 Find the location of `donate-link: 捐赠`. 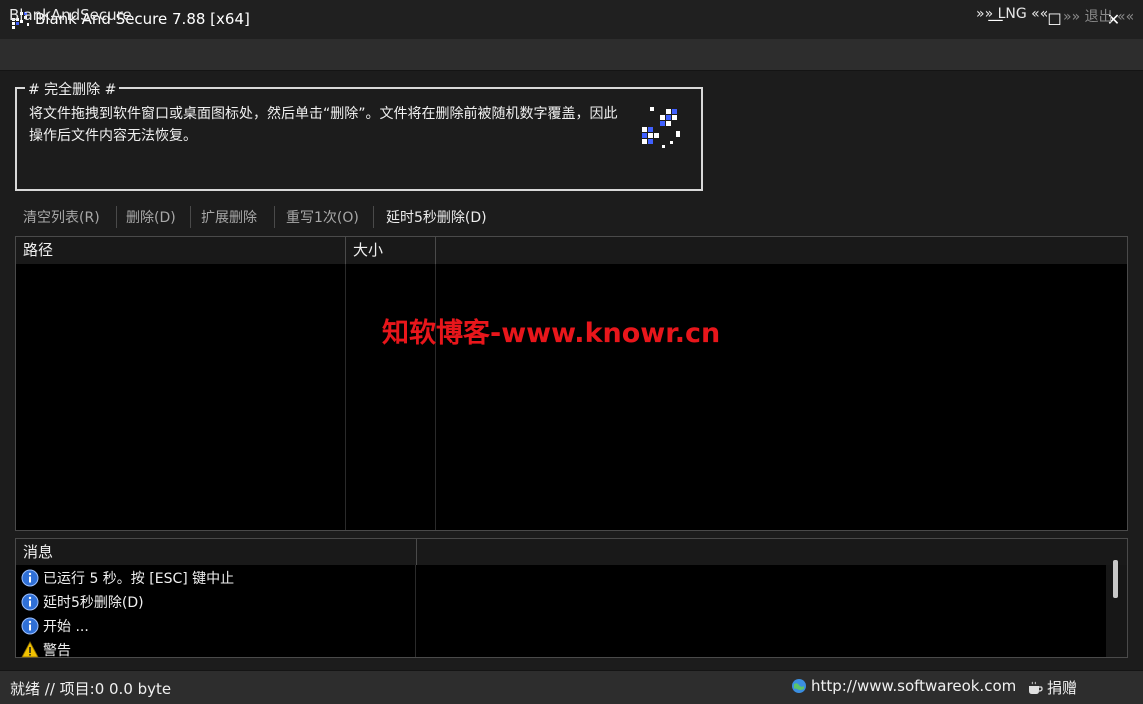

donate-link: 捐赠 is located at coordinates (1052, 687).